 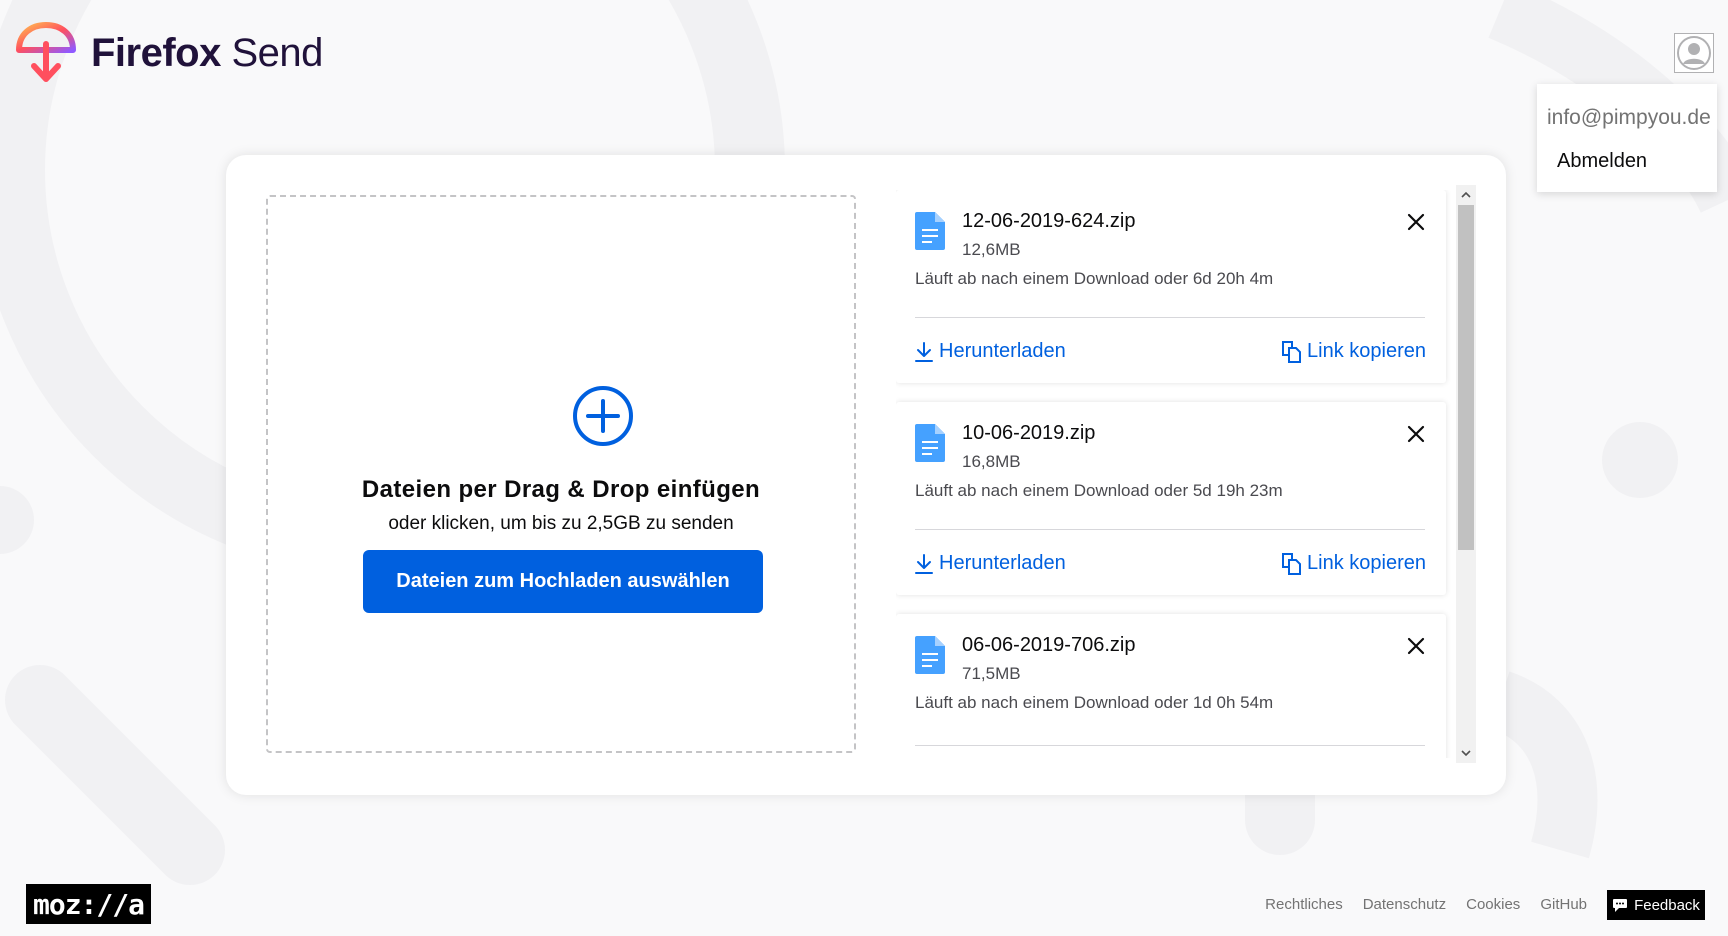 What do you see at coordinates (1627, 138) in the screenshot?
I see `user-menu-dropdown: info@pimpyou.de Abmelden` at bounding box center [1627, 138].